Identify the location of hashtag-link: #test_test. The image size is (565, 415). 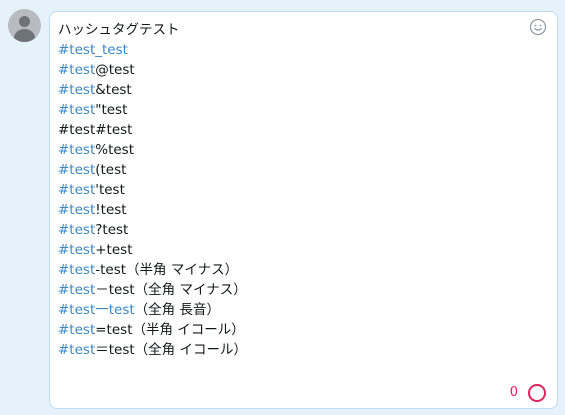
(93, 50).